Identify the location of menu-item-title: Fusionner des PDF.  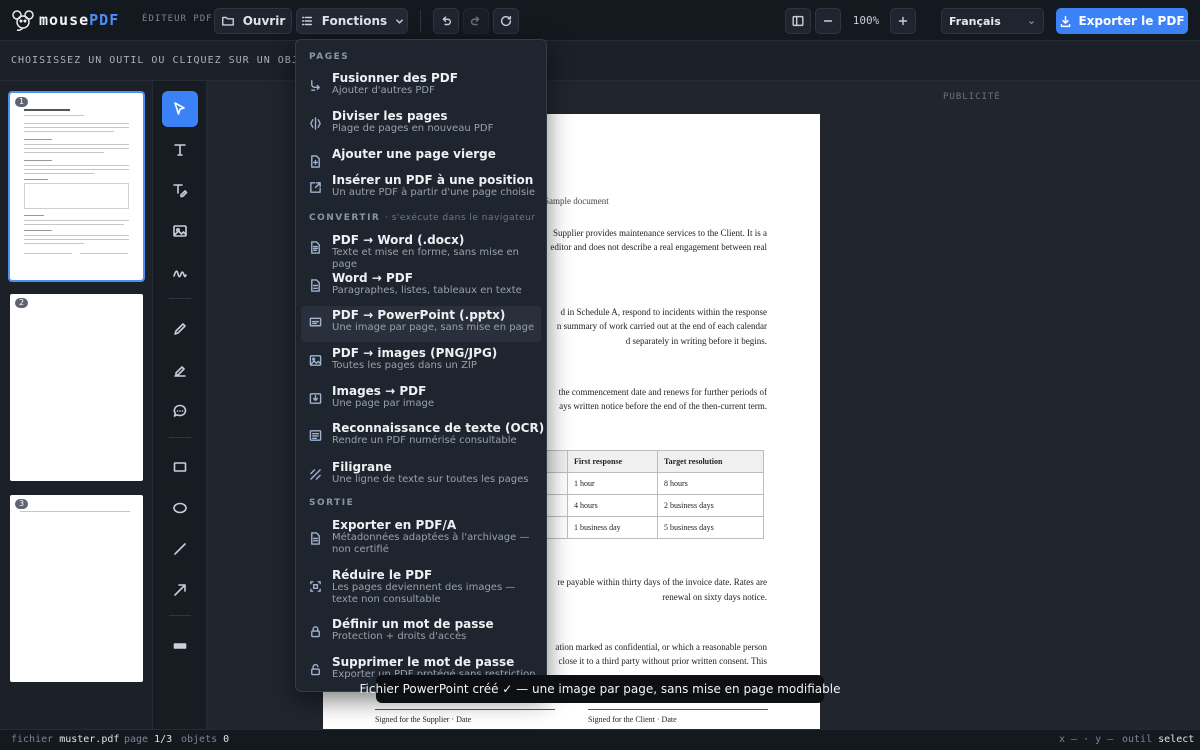
(395, 78).